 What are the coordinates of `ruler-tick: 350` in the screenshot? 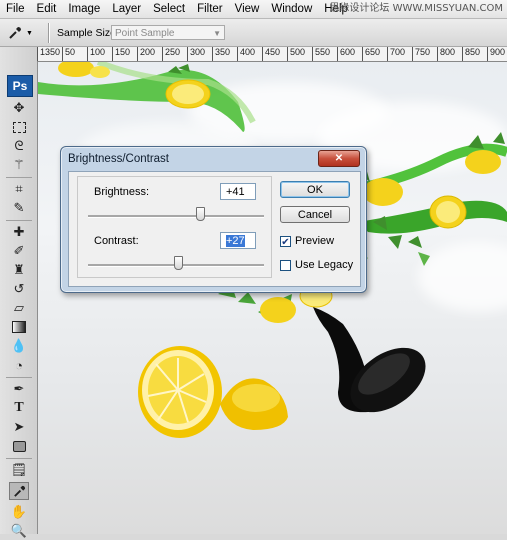 It's located at (221, 54).